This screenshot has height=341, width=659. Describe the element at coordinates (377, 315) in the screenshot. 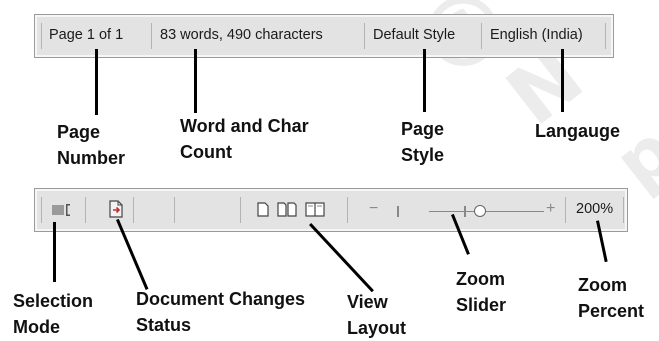

I see `label-view-layout: View Layout` at that location.